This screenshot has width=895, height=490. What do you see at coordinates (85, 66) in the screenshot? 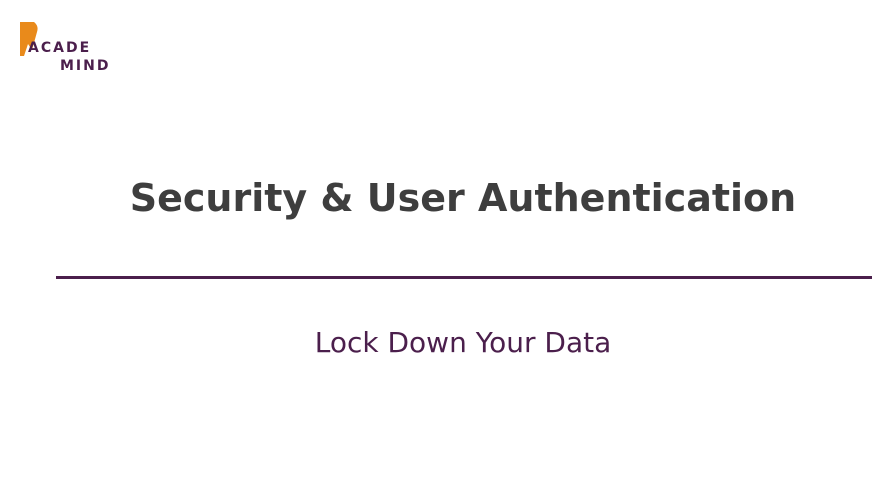
I see `logo-text-bottom: MIND` at bounding box center [85, 66].